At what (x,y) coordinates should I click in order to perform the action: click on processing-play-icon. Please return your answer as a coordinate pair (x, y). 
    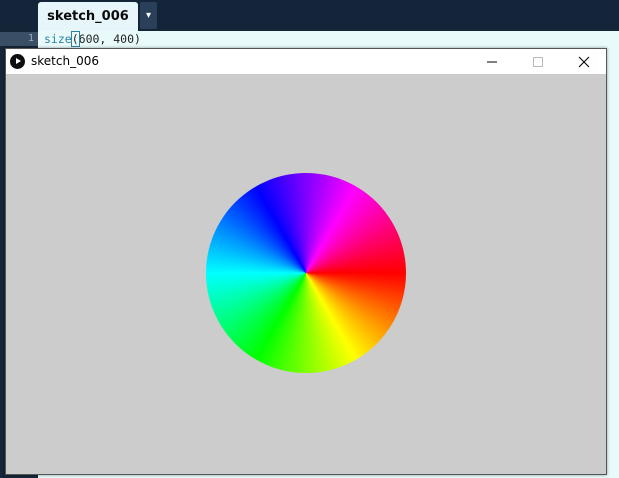
    Looking at the image, I should click on (17, 61).